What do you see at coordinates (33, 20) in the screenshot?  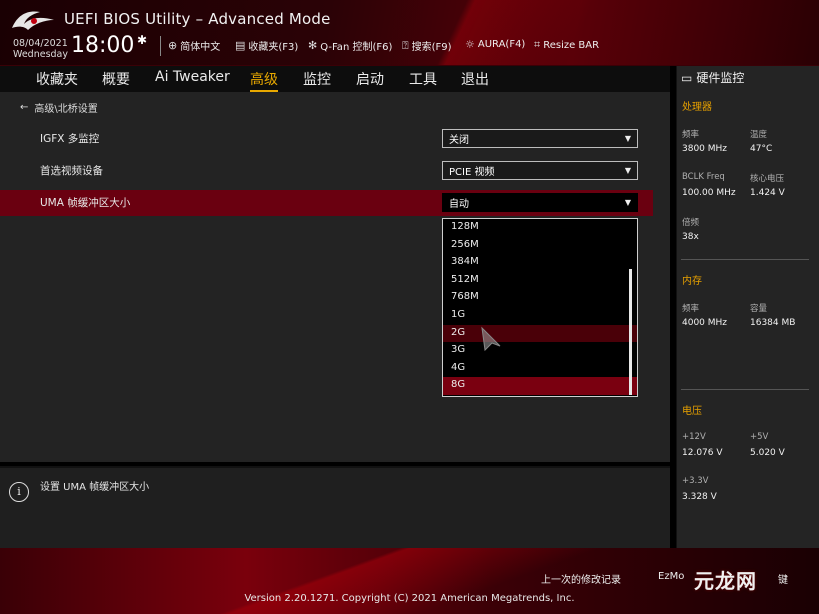 I see `rog-logo-icon` at bounding box center [33, 20].